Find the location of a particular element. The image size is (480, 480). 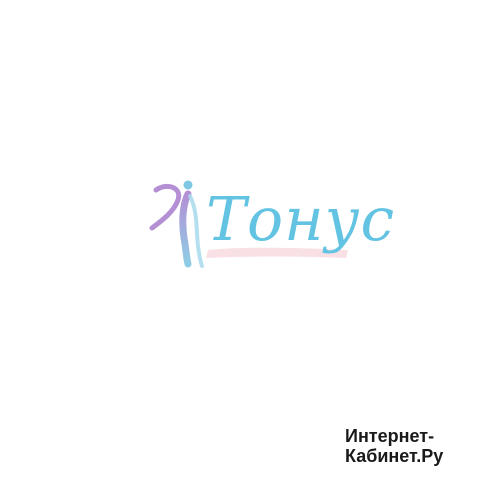

watermark-line-1: Интернет- is located at coordinates (390, 436).